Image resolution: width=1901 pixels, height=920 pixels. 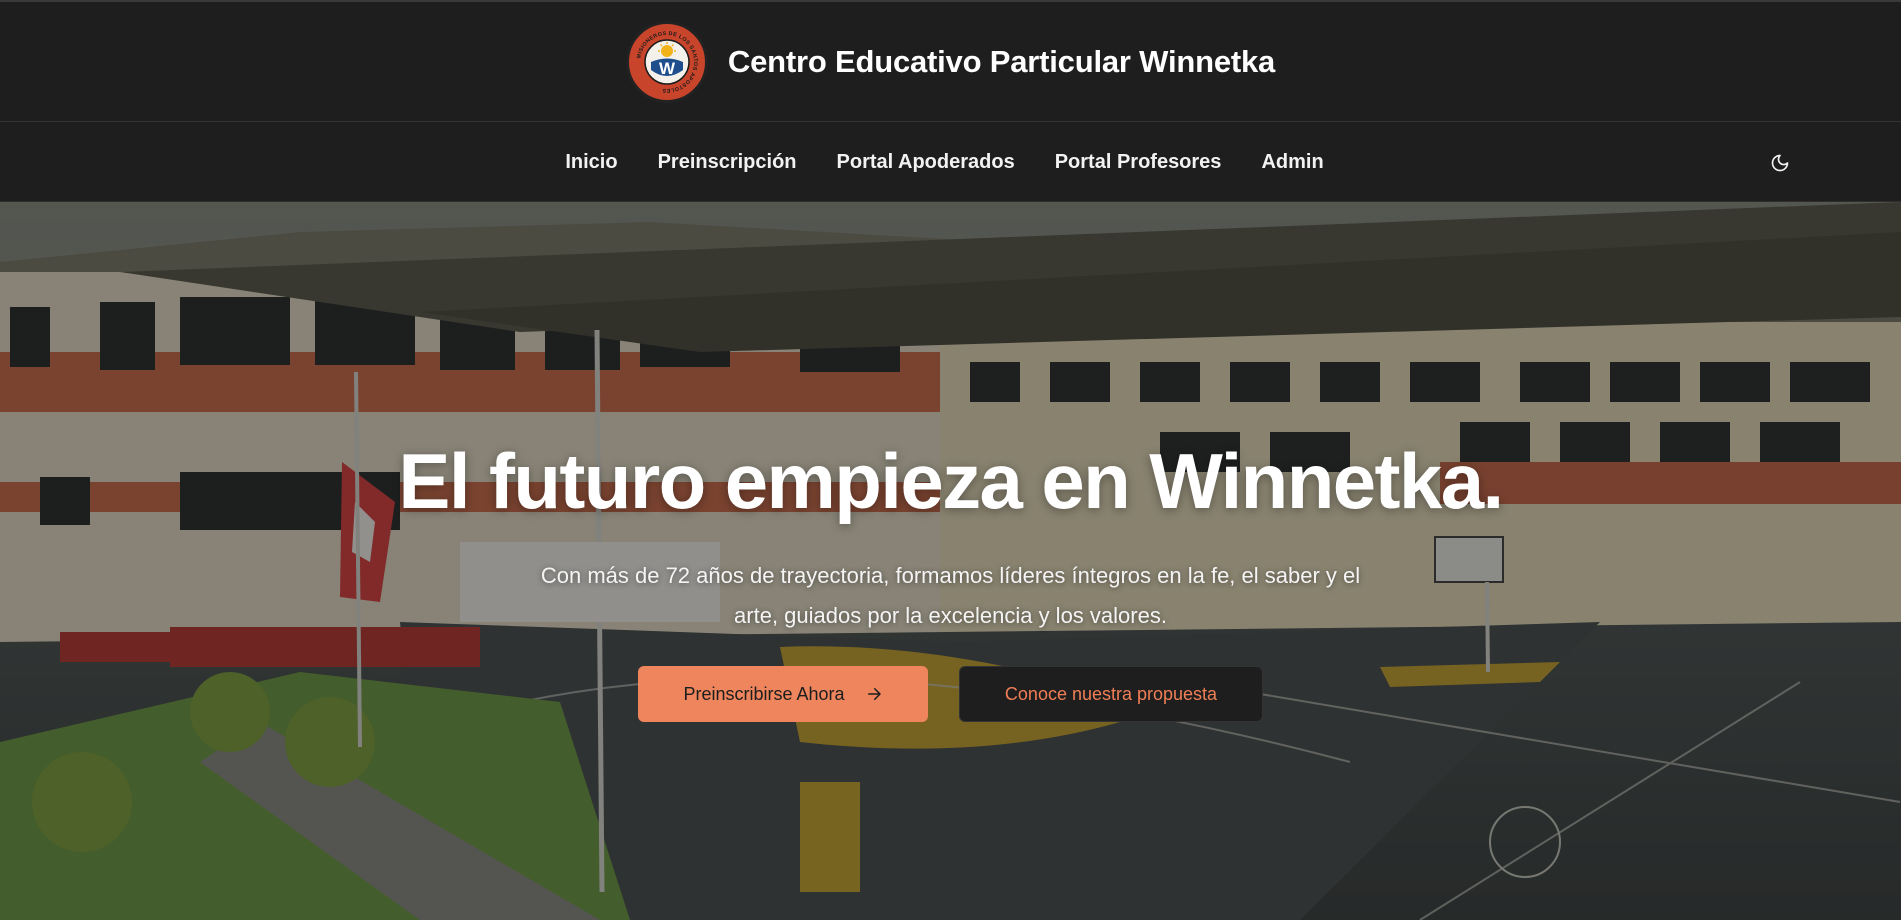 I want to click on arrow-right-icon, so click(x=874, y=694).